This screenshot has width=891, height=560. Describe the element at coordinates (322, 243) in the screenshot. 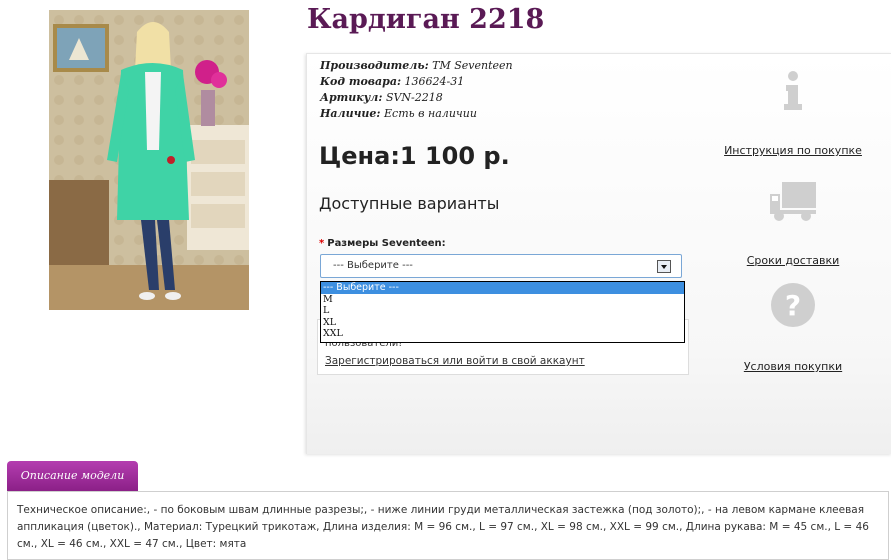

I see `required-mark: *` at that location.